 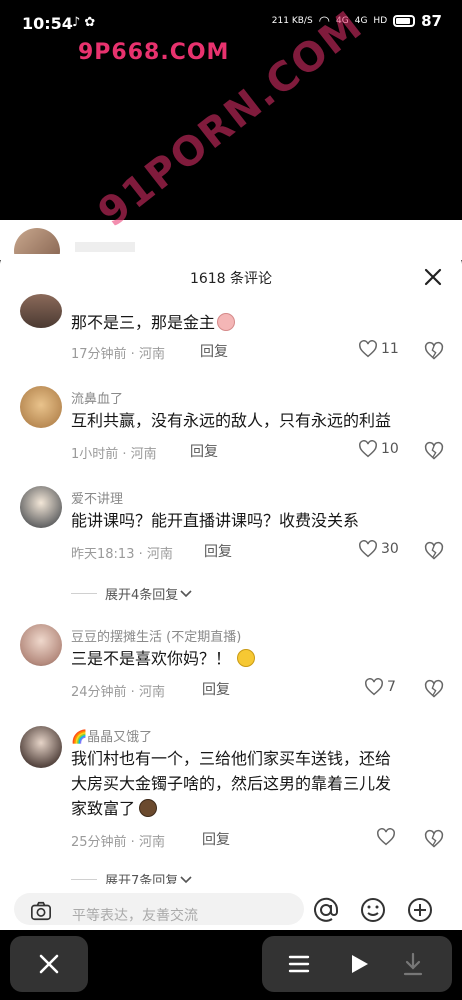 I want to click on expand-replies-label: 展开4条回复, so click(x=142, y=595).